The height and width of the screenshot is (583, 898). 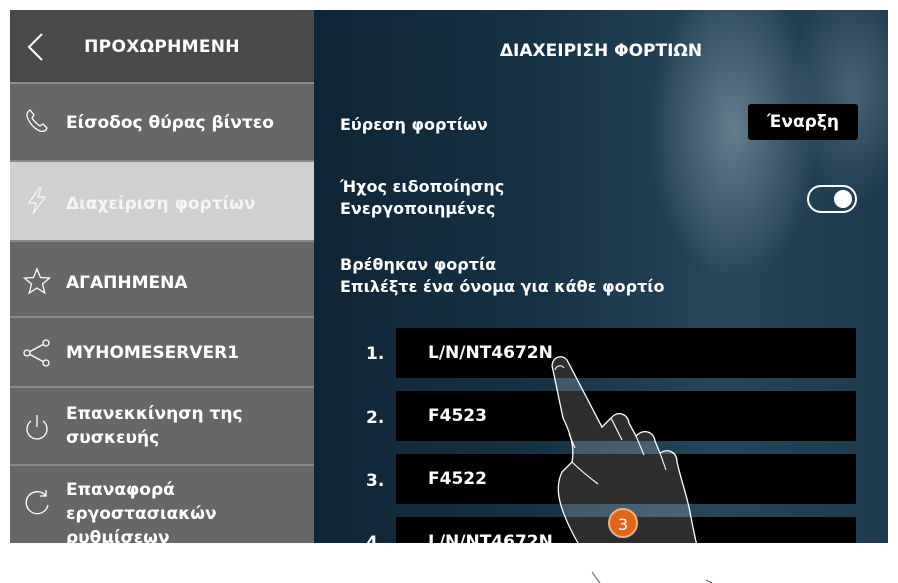 What do you see at coordinates (626, 479) in the screenshot?
I see `load-name-field: F4522` at bounding box center [626, 479].